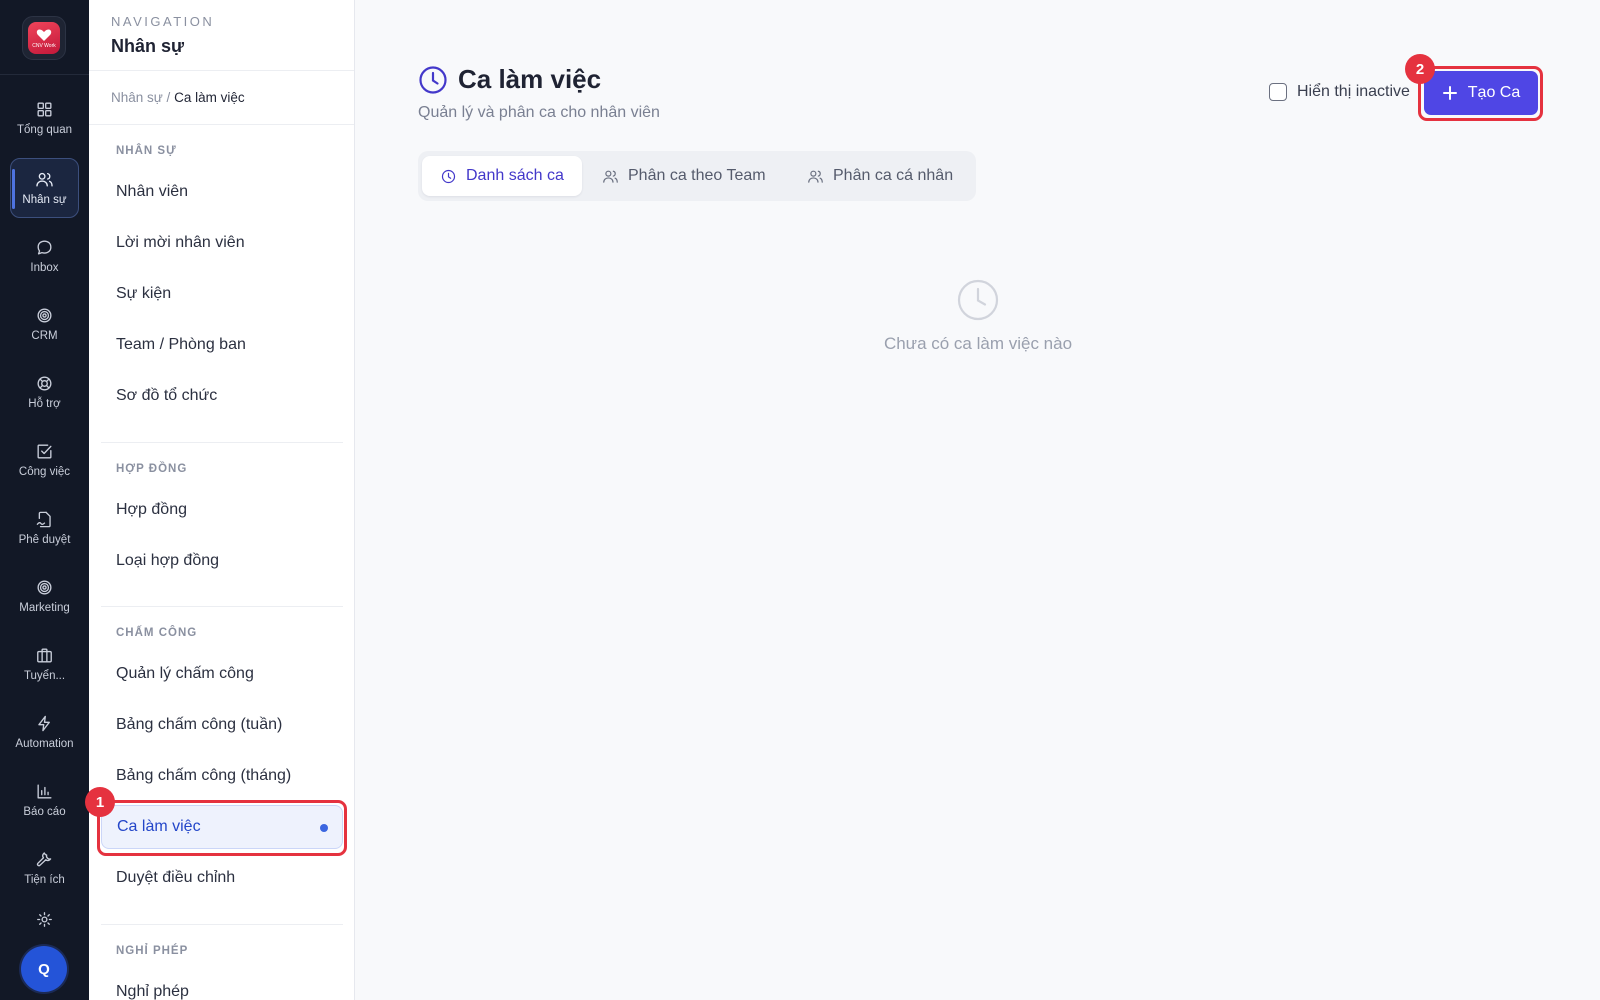 This screenshot has width=1600, height=1000. I want to click on tab-phan-ca-ca-nhan: Phân ca cá nhân, so click(880, 176).